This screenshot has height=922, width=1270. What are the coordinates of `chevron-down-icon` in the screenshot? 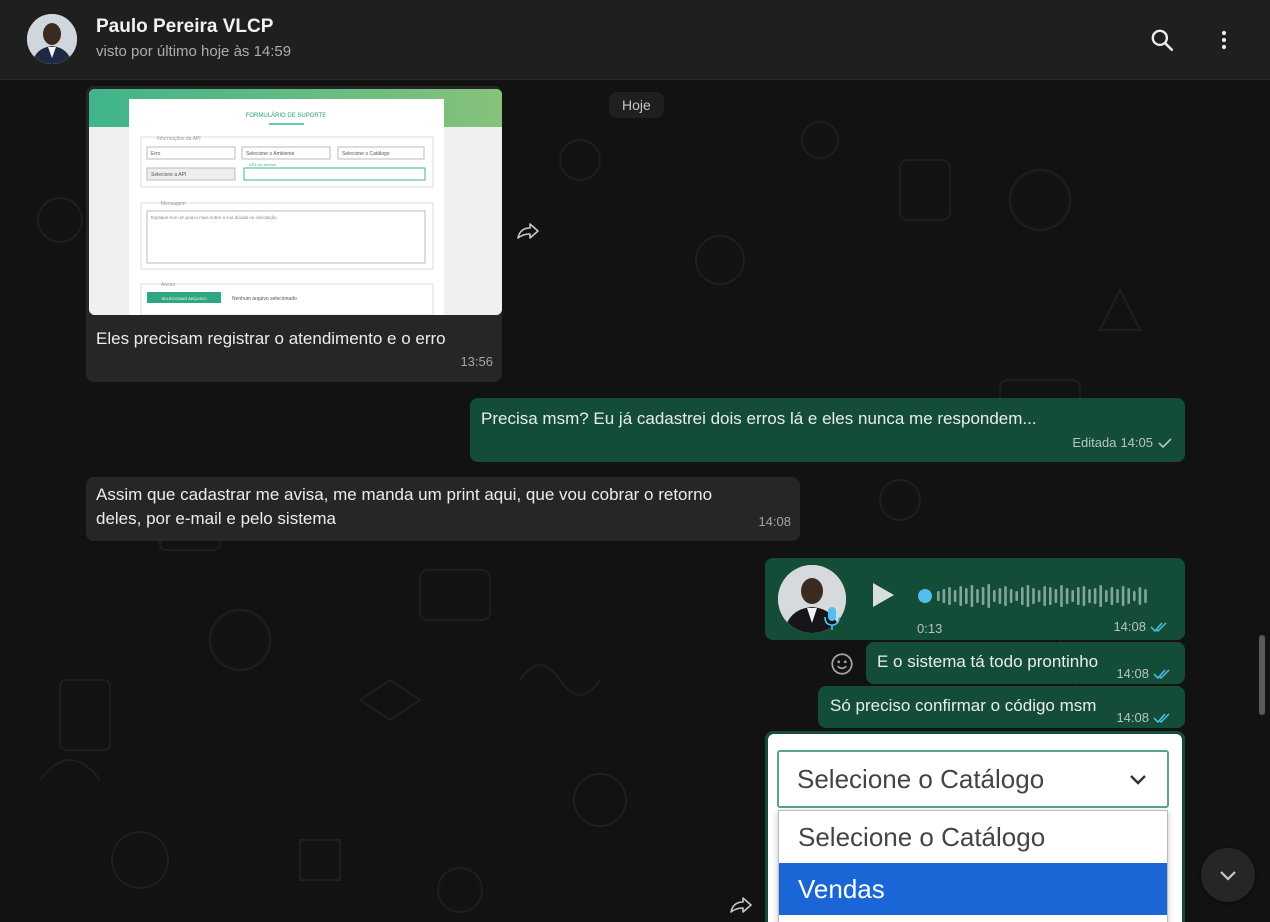 It's located at (1228, 876).